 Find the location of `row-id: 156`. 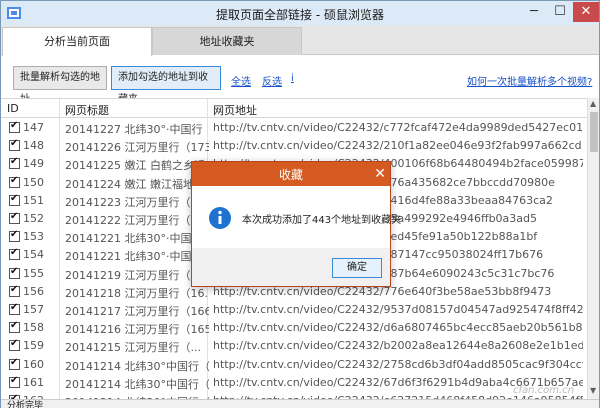

row-id: 156 is located at coordinates (33, 291).